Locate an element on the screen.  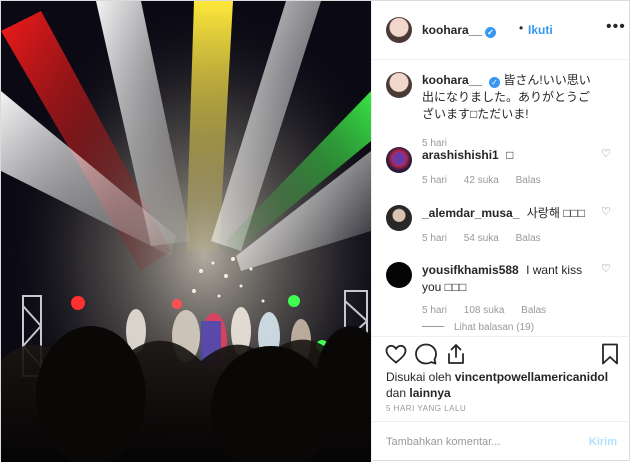
comment-body: □ is located at coordinates (510, 155).